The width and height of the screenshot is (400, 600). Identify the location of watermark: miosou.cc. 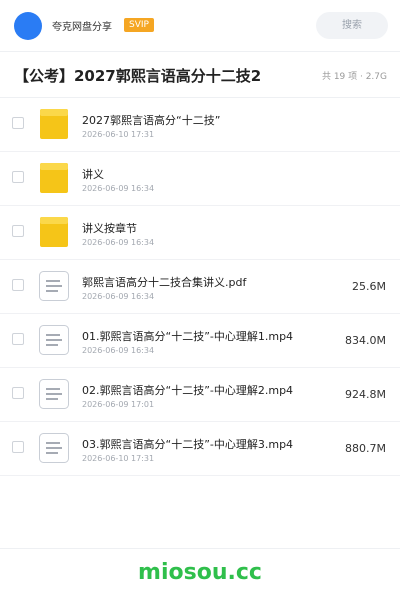
(200, 572).